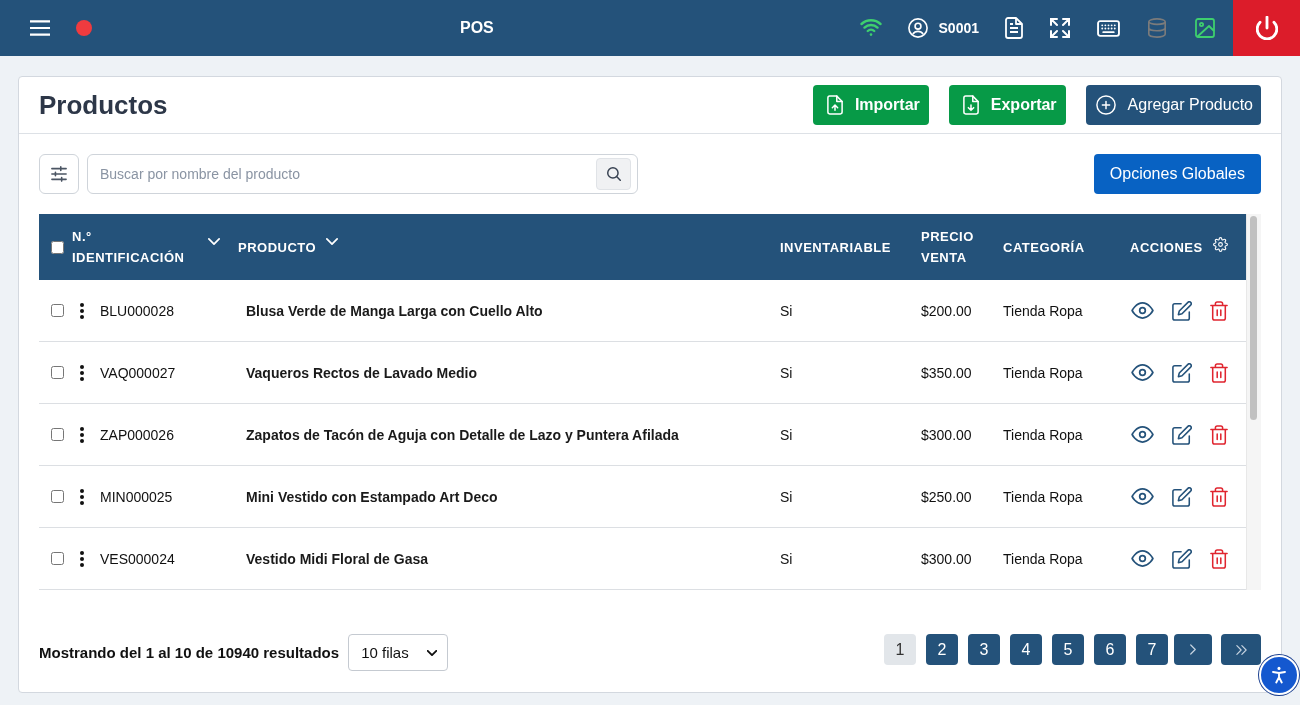 Image resolution: width=1300 pixels, height=705 pixels. I want to click on file-upload-icon, so click(834, 105).